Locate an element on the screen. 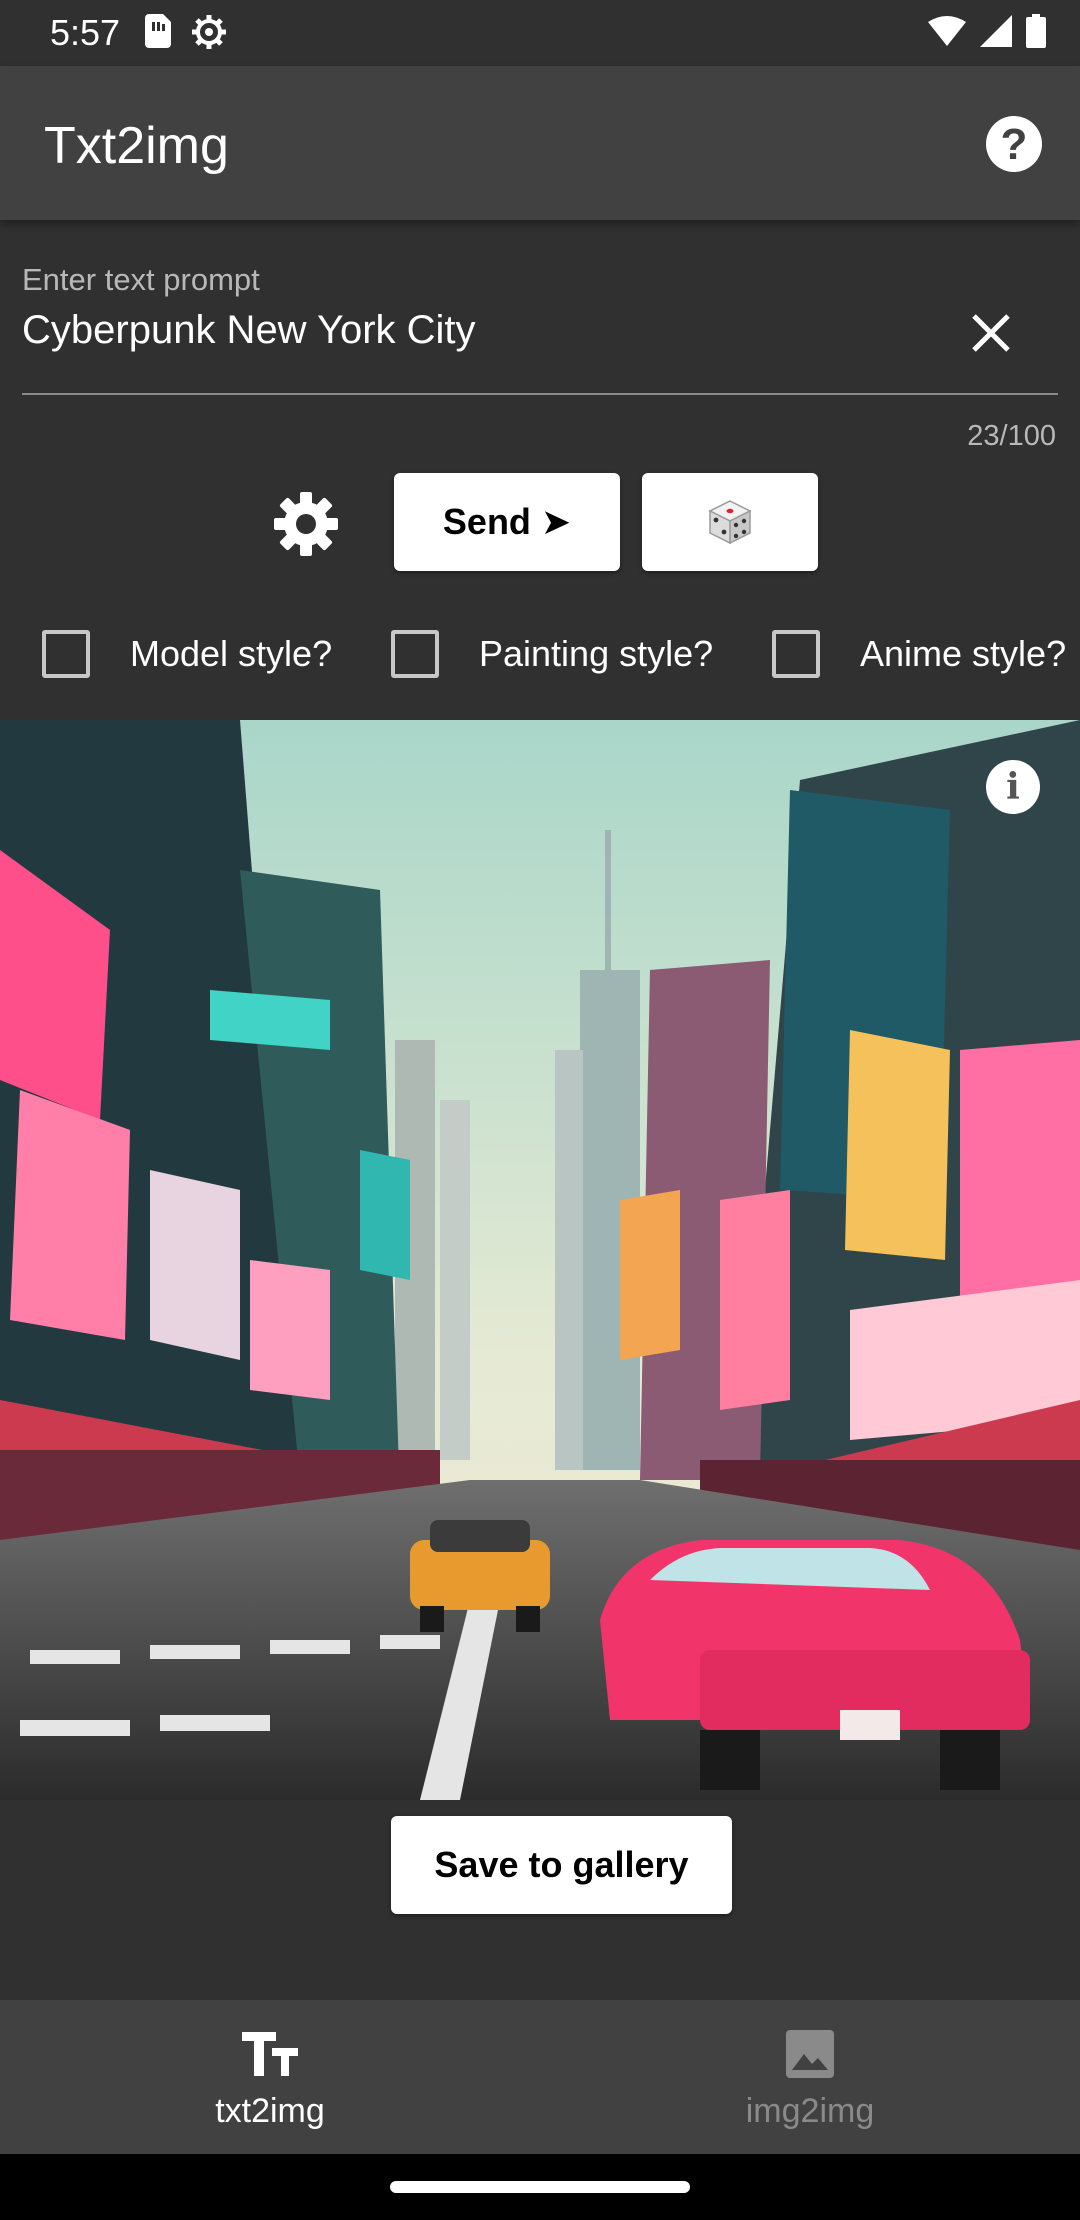  gesture-bar is located at coordinates (540, 2187).